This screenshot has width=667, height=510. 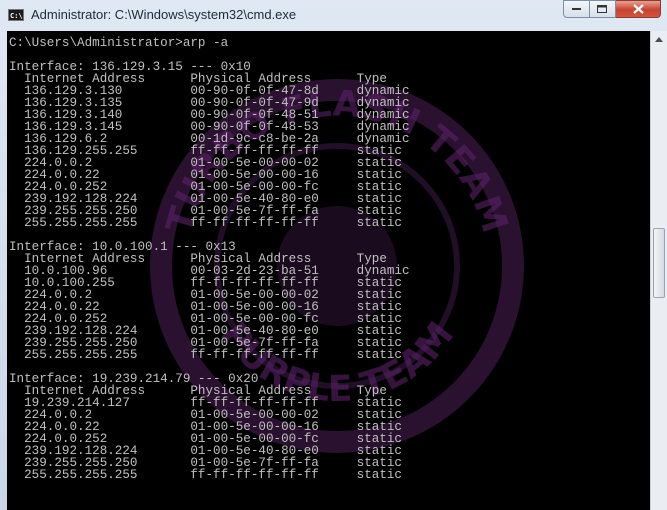 I want to click on close-button, so click(x=638, y=9).